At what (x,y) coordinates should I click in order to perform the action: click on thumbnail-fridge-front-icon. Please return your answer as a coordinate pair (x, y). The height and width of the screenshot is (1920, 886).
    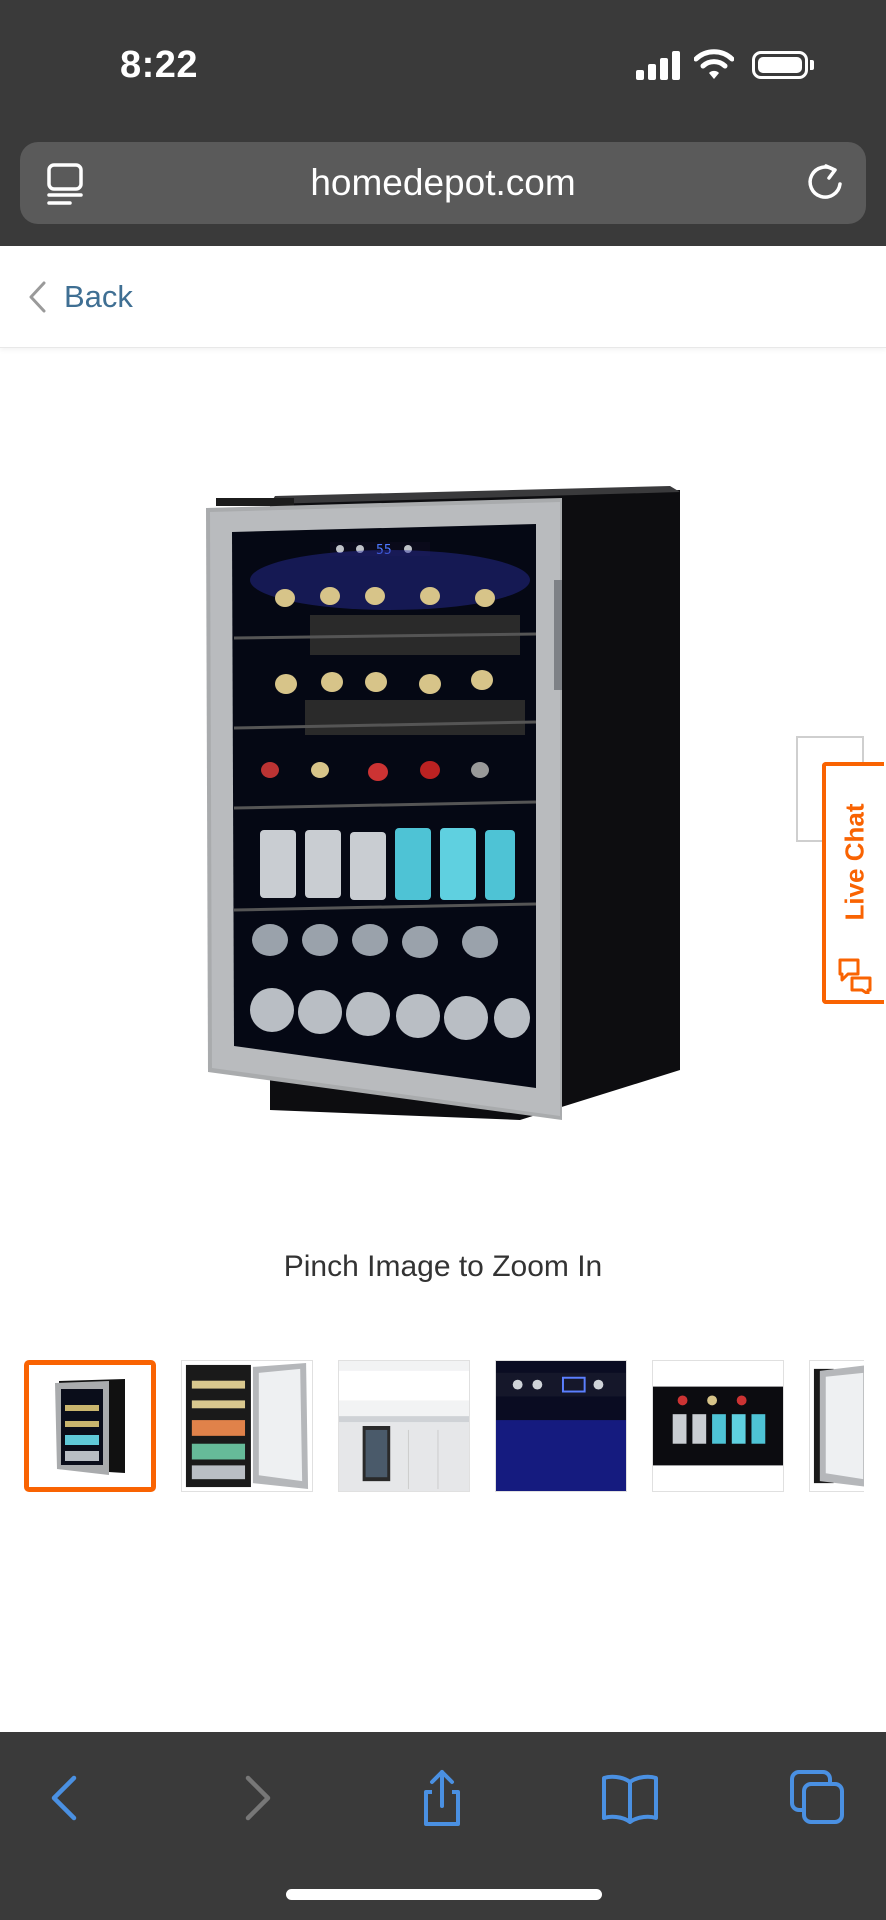
    Looking at the image, I should click on (90, 1426).